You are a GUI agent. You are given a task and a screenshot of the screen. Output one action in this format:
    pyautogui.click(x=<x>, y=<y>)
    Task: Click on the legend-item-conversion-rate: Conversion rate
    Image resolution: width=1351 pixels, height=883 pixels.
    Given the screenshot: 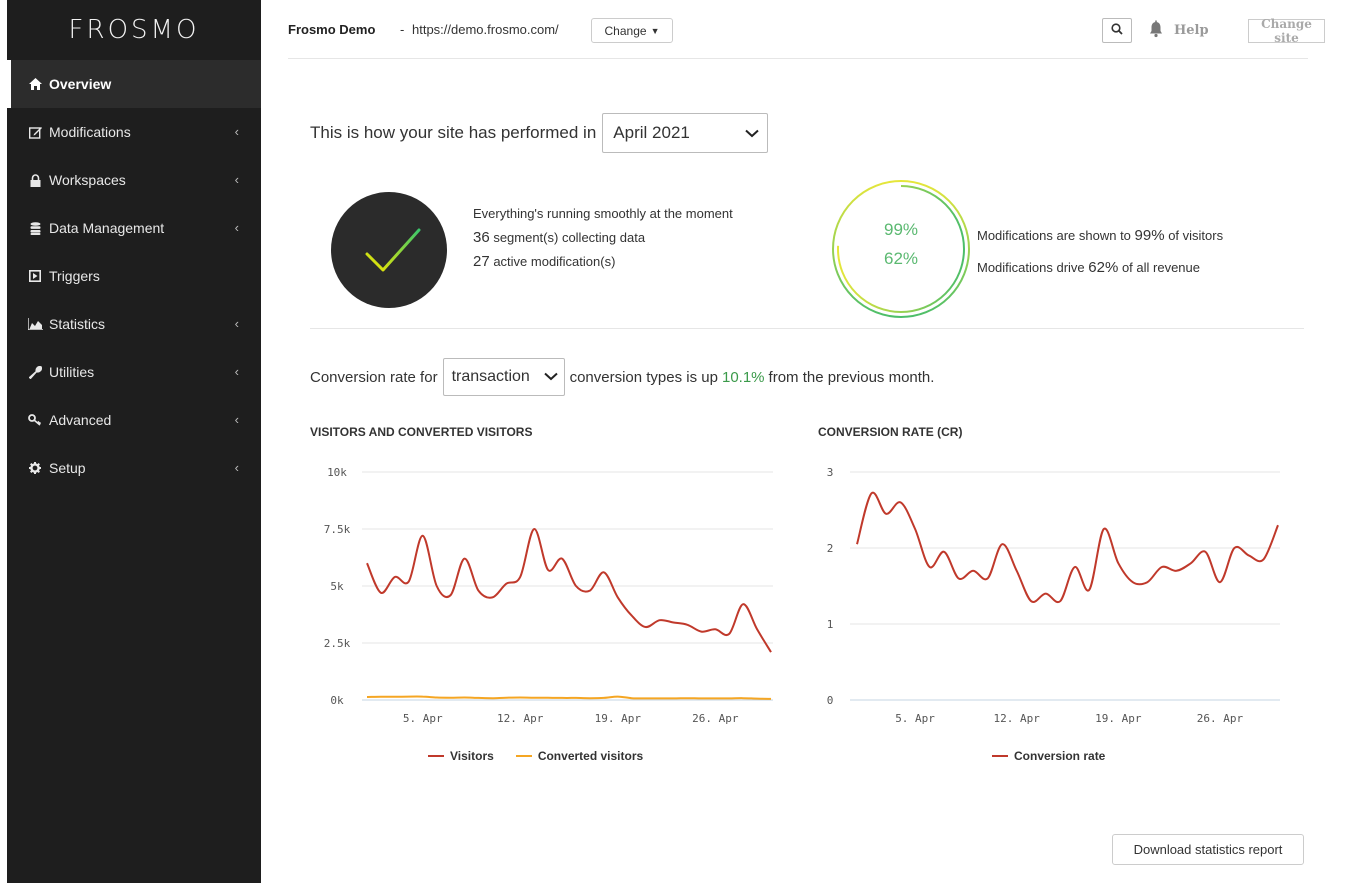 What is the action you would take?
    pyautogui.click(x=1048, y=756)
    